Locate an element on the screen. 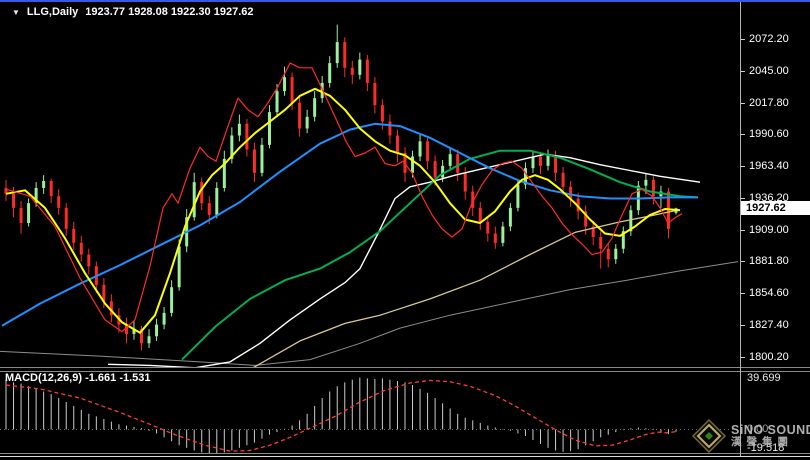 The width and height of the screenshot is (810, 460). brand-watermark: SiNO SOUND 漢聲集團 is located at coordinates (751, 436).